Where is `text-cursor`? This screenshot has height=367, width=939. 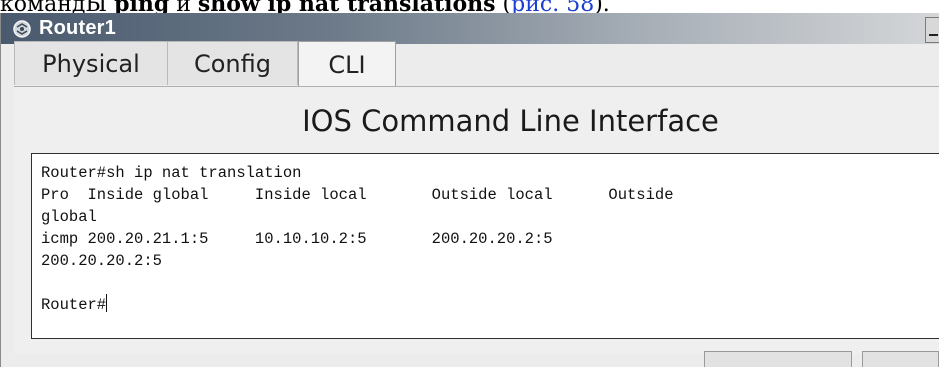
text-cursor is located at coordinates (107, 303).